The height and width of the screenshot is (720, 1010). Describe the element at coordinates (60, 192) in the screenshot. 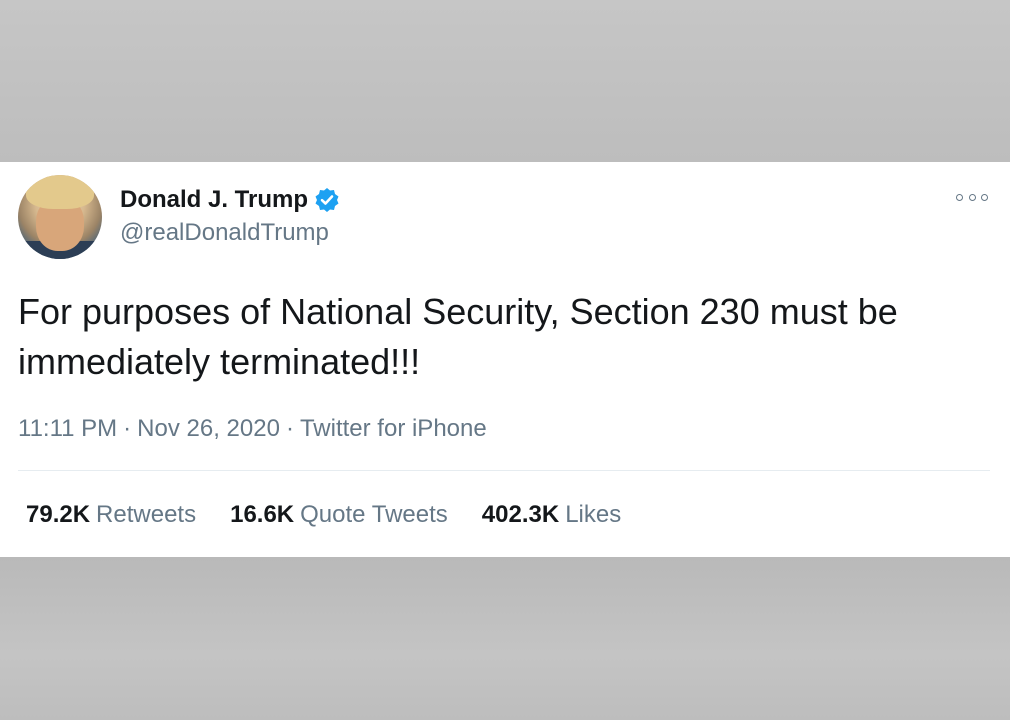

I see `avatar-hair` at that location.